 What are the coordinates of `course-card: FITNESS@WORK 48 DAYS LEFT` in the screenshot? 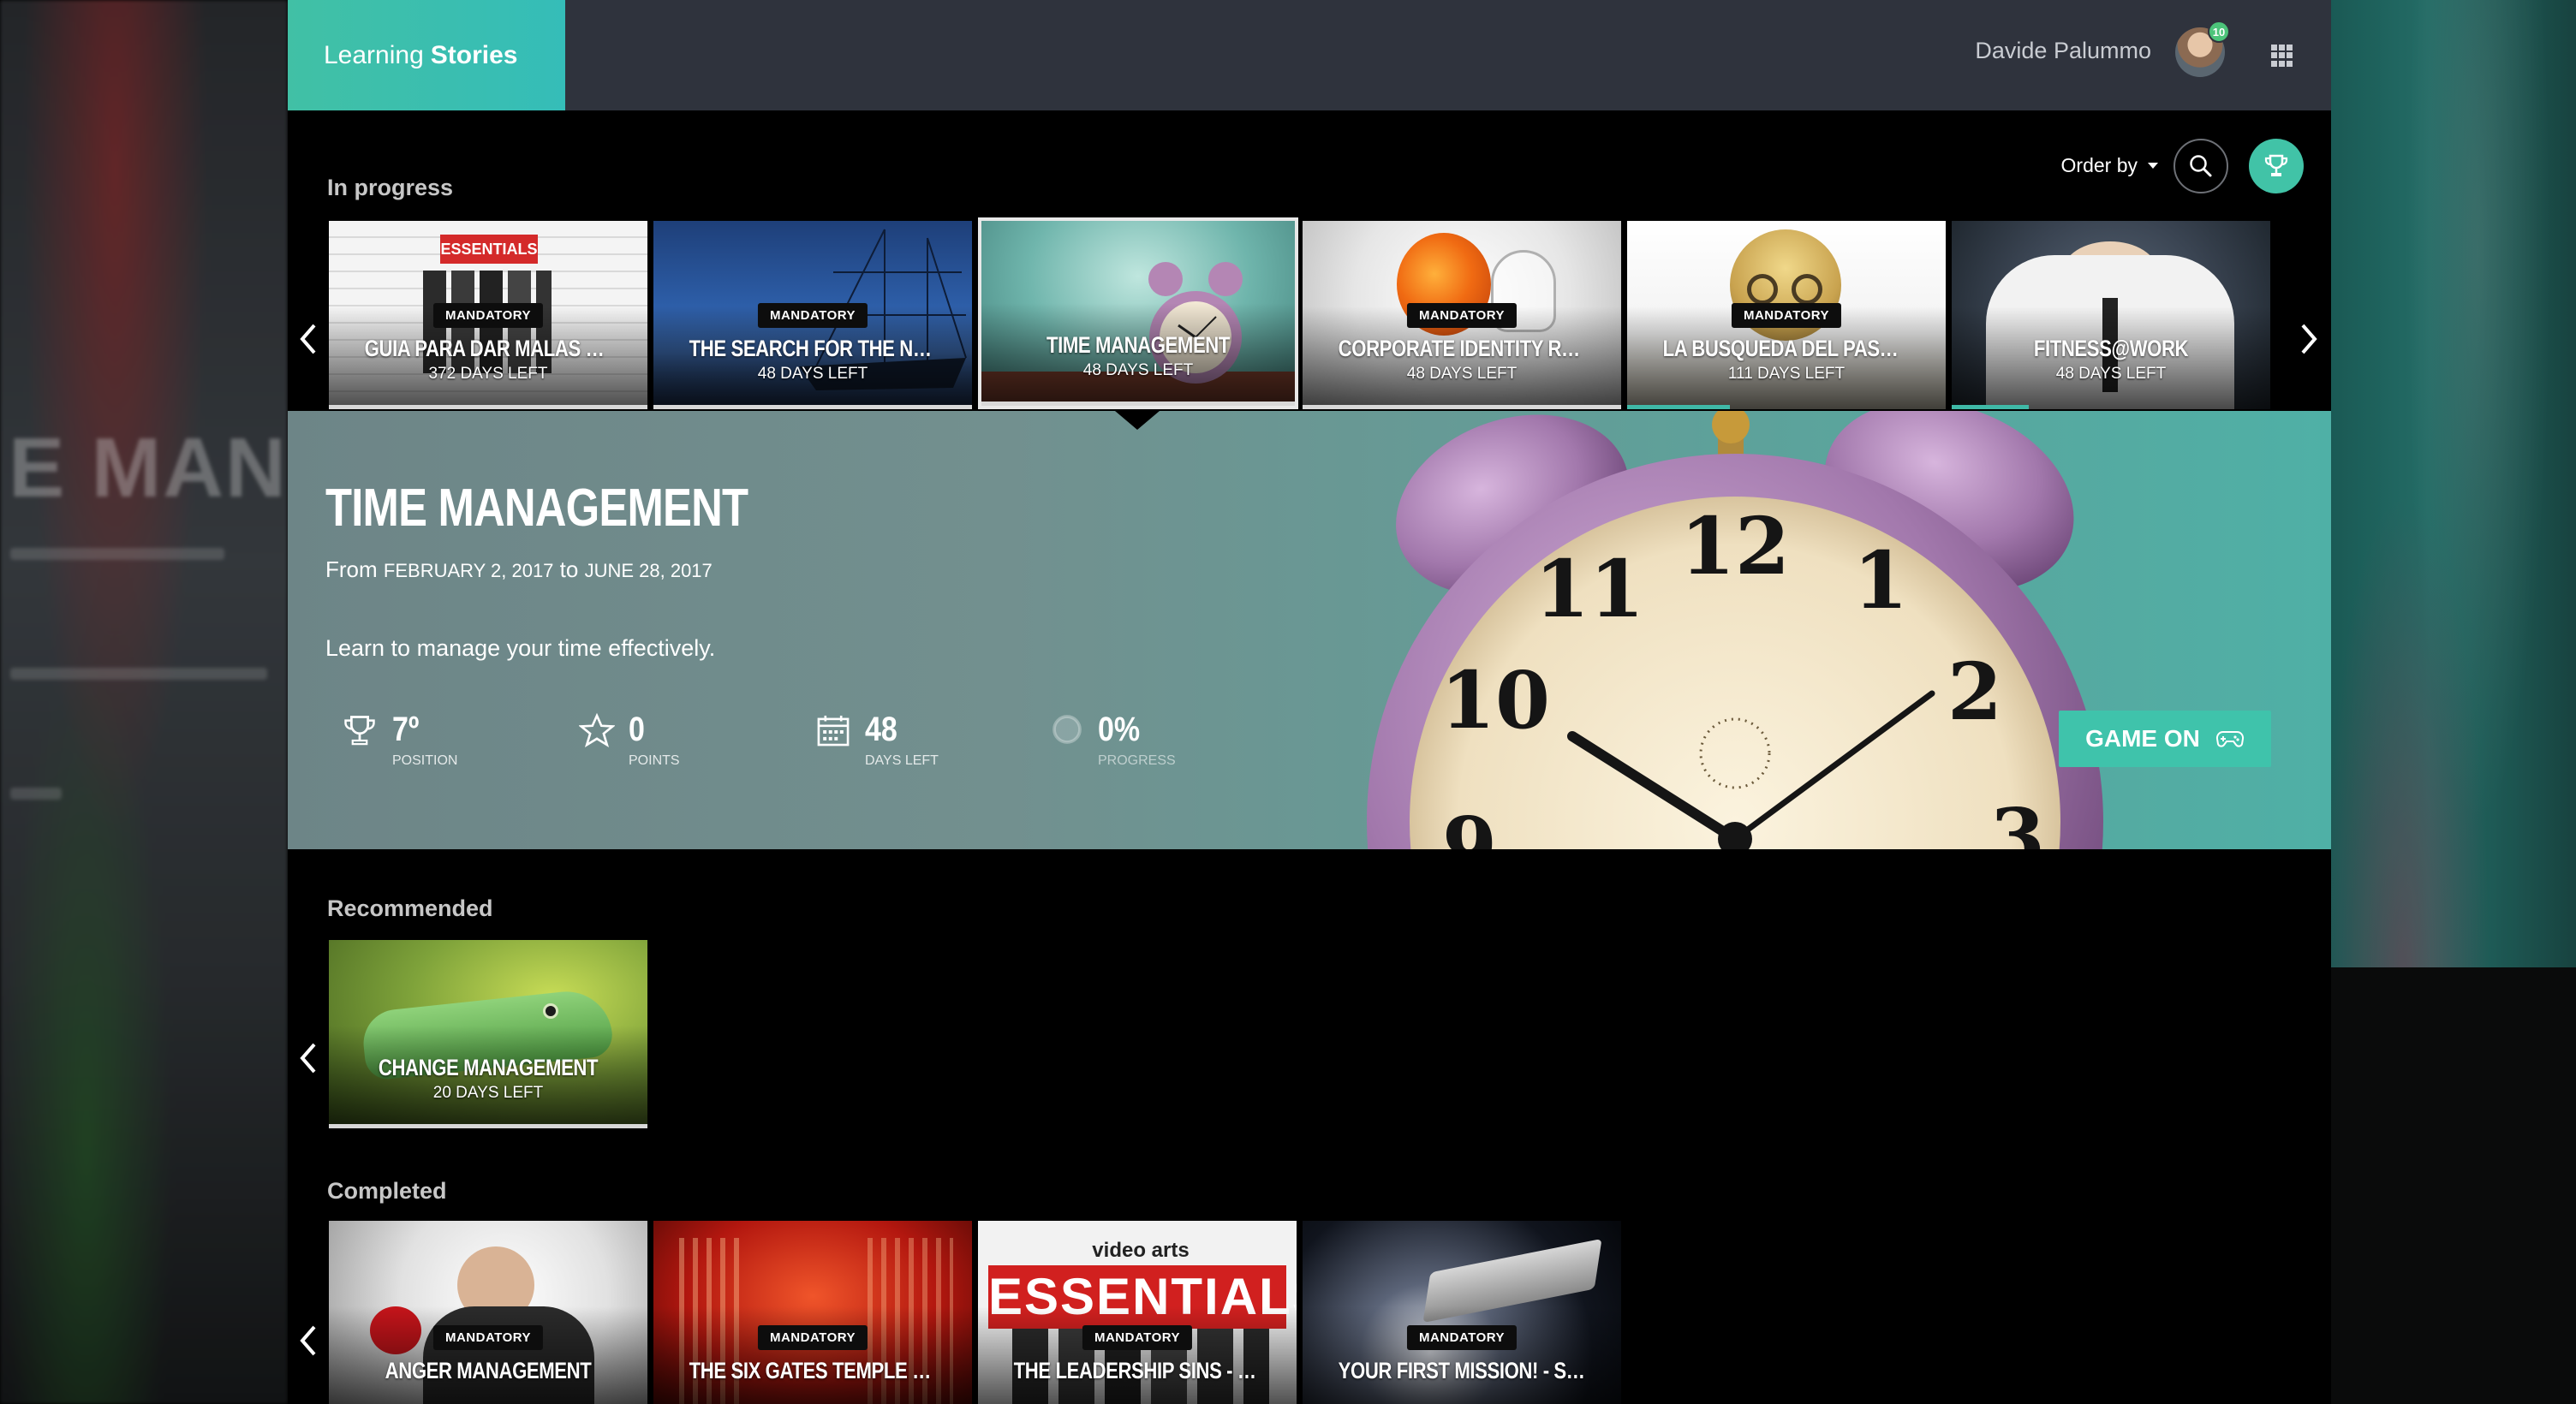 It's located at (2111, 315).